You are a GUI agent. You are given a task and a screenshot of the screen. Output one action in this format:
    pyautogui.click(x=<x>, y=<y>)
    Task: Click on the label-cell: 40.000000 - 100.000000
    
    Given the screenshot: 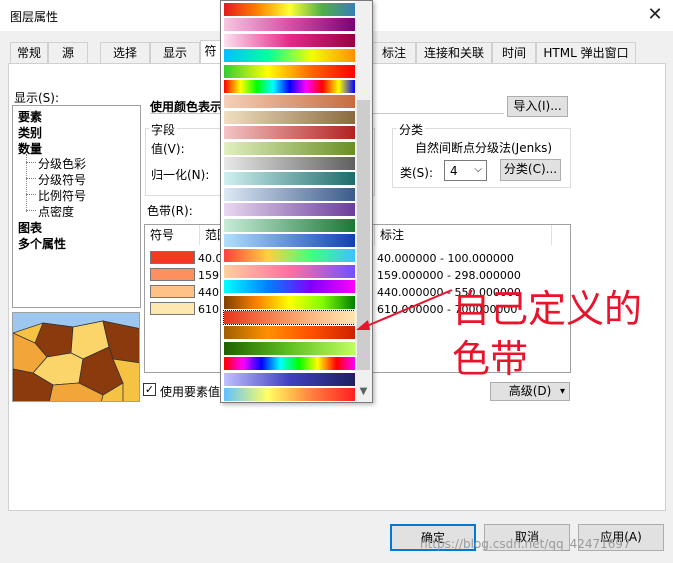 What is the action you would take?
    pyautogui.click(x=445, y=258)
    